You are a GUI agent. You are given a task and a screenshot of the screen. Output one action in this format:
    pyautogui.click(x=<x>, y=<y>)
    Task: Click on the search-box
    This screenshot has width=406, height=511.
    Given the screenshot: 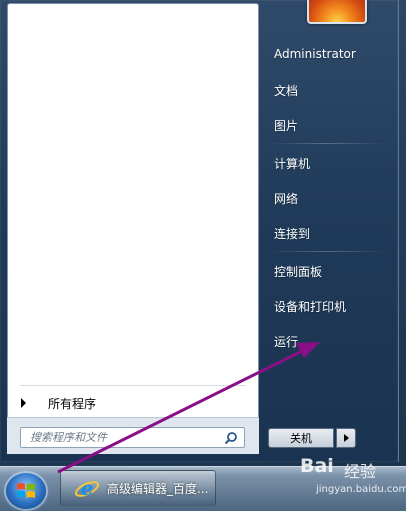 What is the action you would take?
    pyautogui.click(x=132, y=437)
    